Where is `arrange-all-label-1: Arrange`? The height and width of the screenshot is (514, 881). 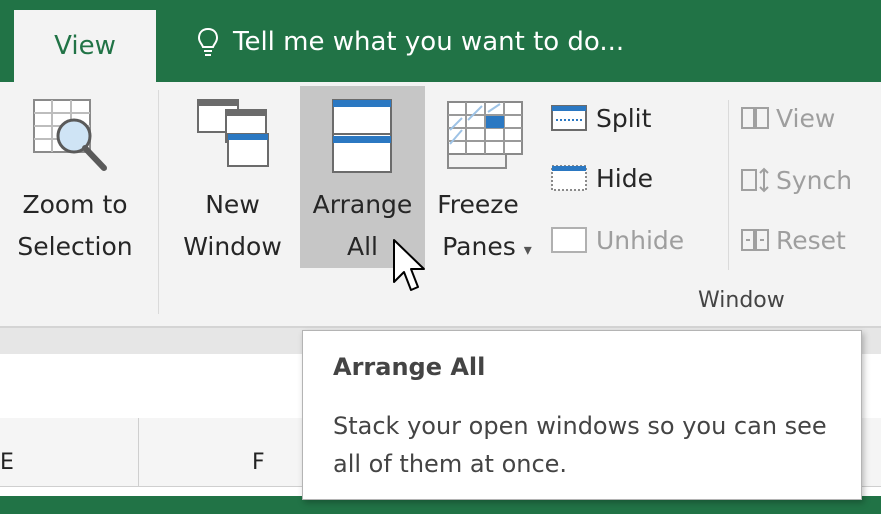
arrange-all-label-1: Arrange is located at coordinates (362, 204).